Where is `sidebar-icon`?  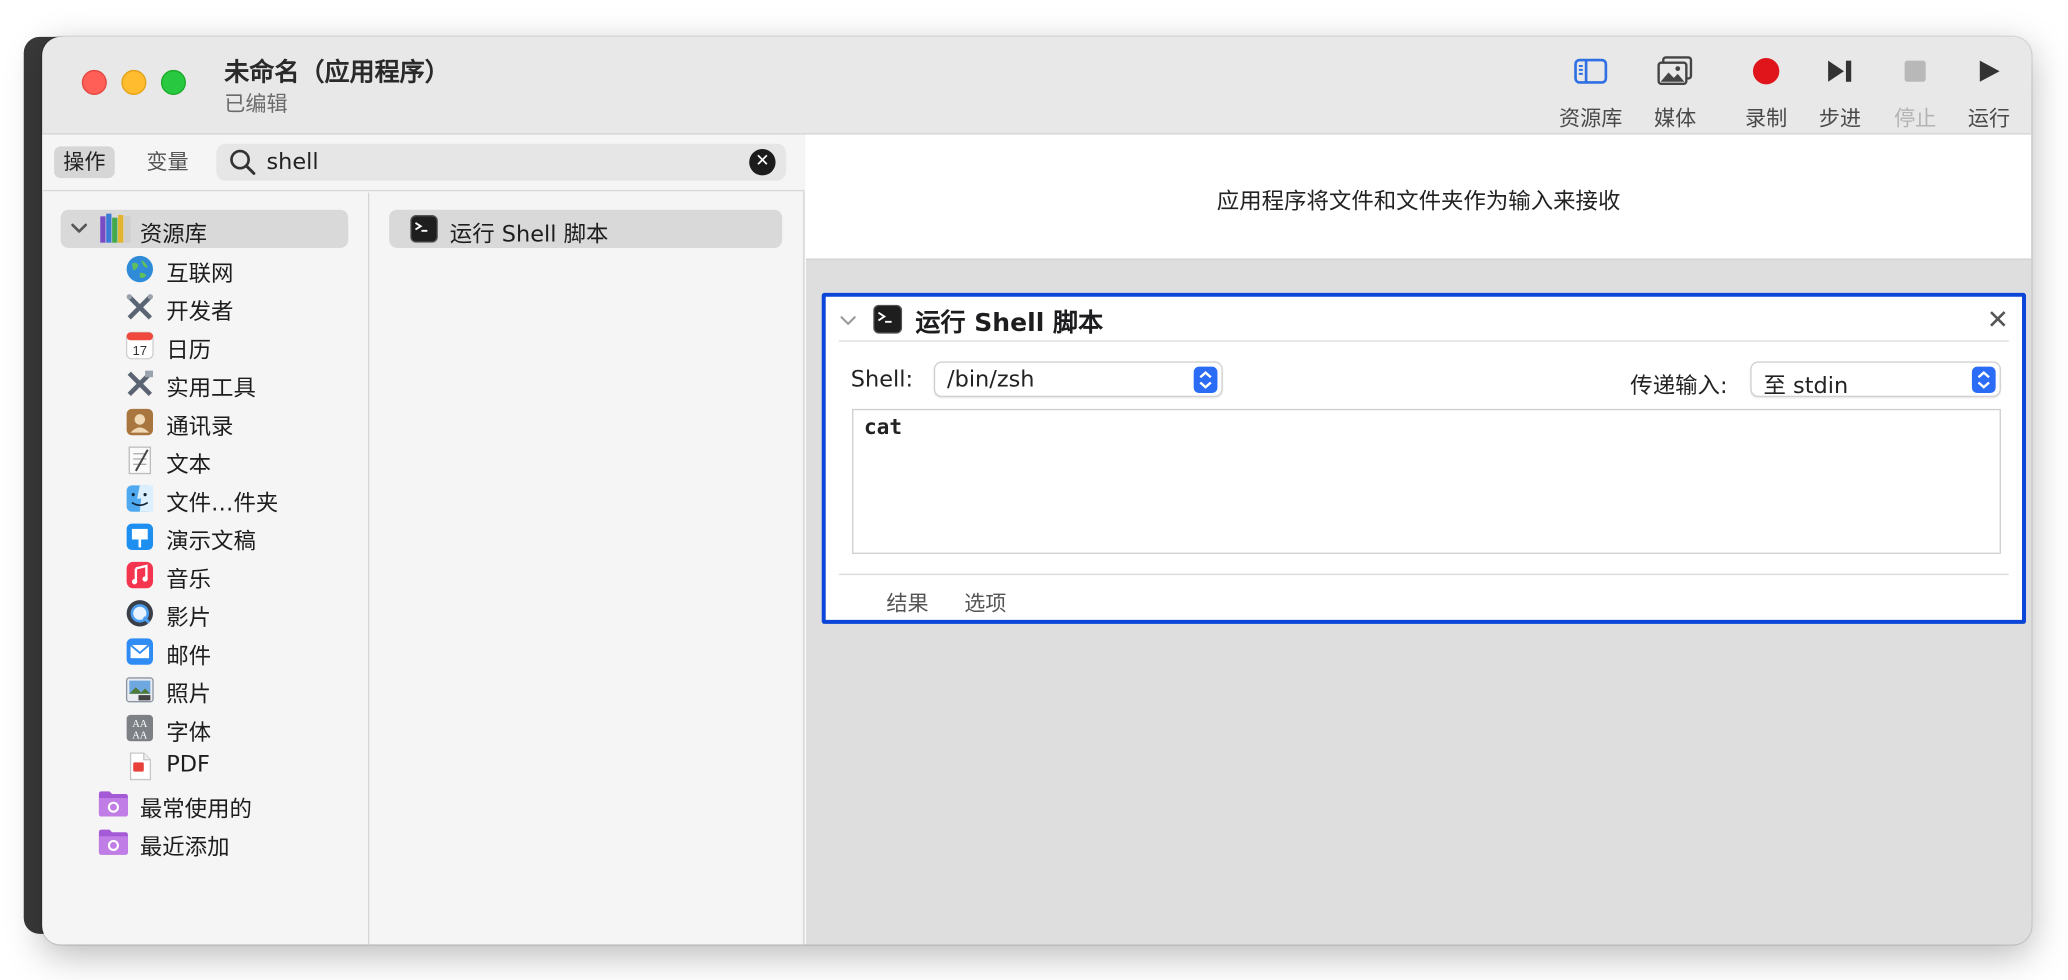
sidebar-icon is located at coordinates (1591, 71).